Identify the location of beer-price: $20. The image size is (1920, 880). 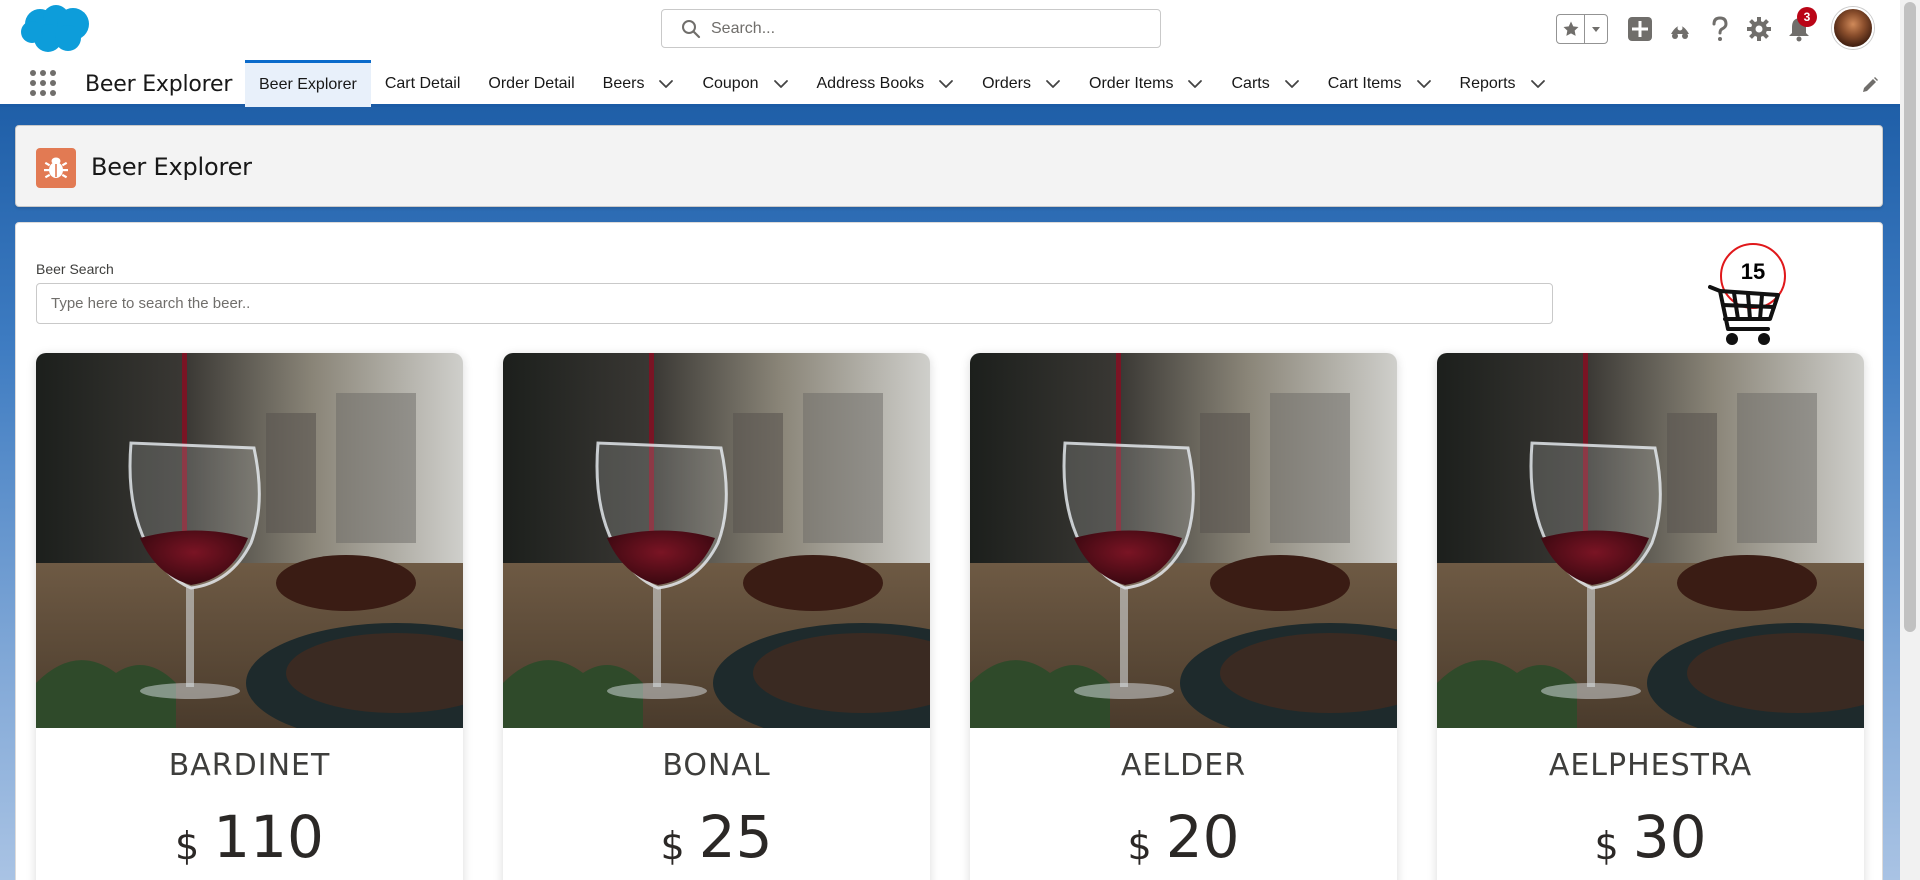
(1183, 837).